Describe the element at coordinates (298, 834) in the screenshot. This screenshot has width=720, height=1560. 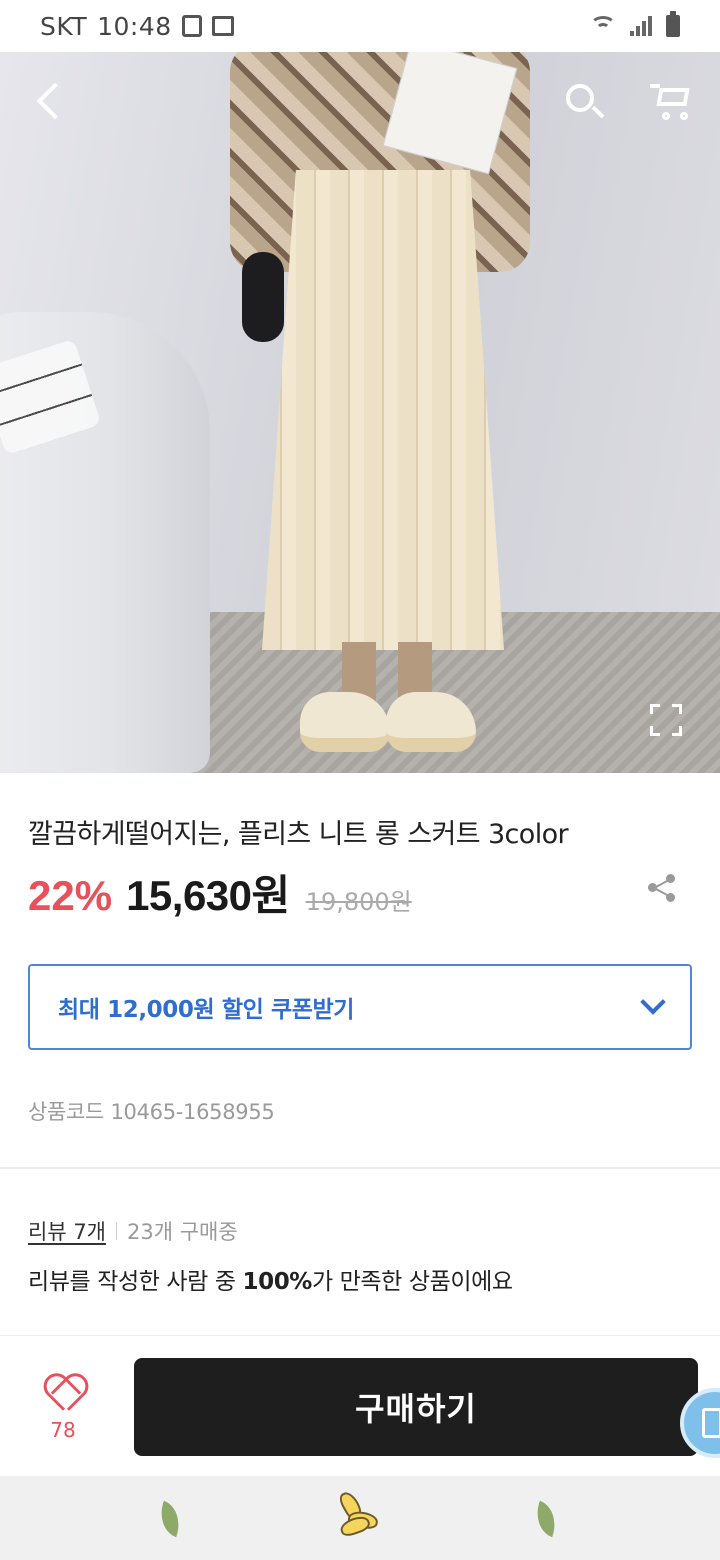
I see `product-title: 깔끔하게떨어지는, 플리츠 니트 롱 스커트 3color` at that location.